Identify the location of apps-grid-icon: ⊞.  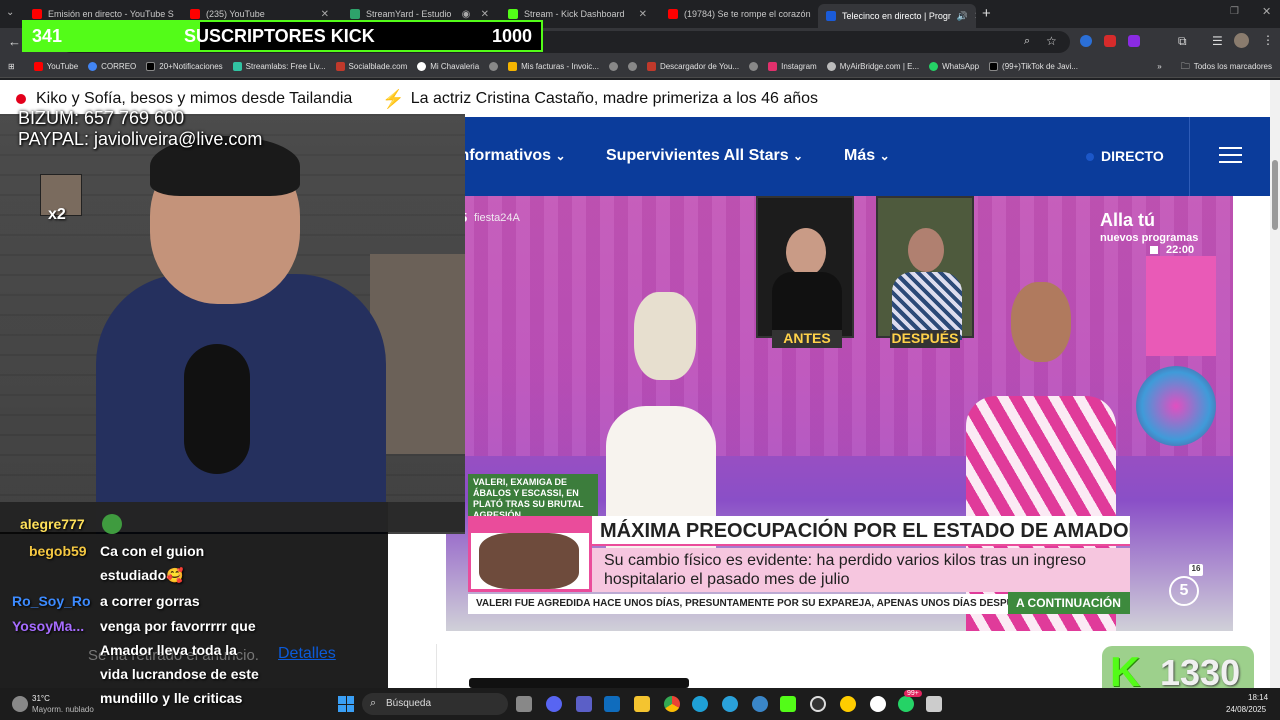
(14, 66).